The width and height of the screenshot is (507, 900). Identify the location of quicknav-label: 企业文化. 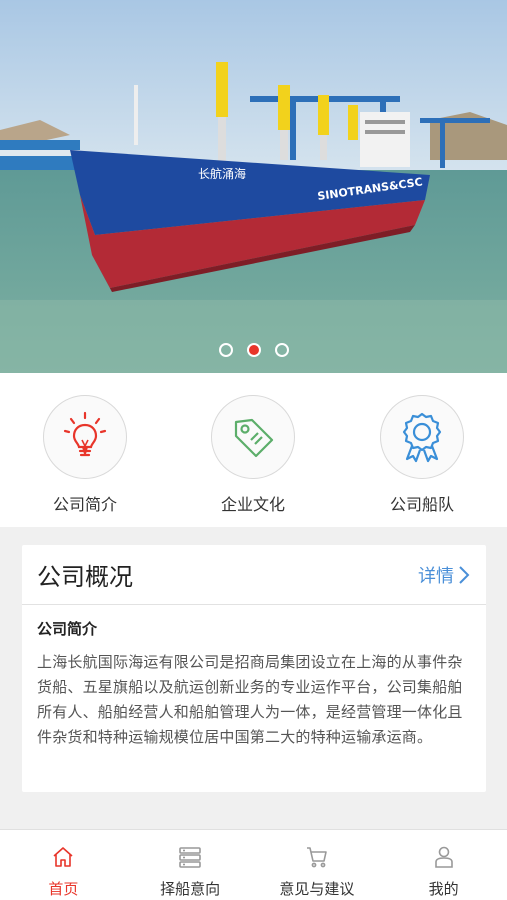
(252, 504).